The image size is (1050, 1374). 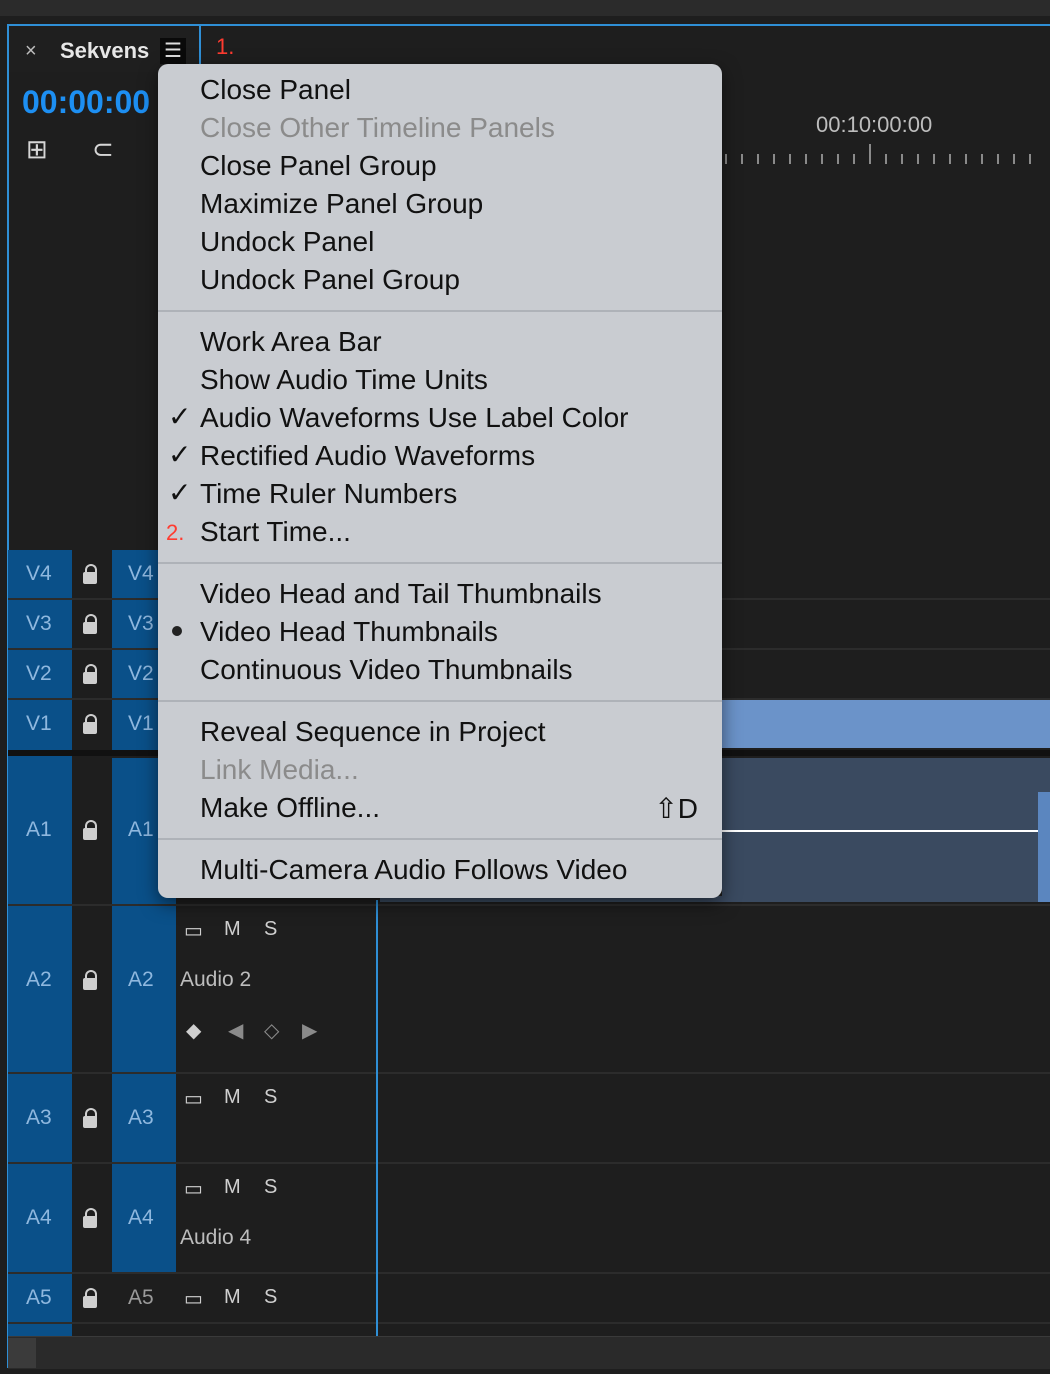 I want to click on track-source-a4: A4, so click(x=39, y=1218).